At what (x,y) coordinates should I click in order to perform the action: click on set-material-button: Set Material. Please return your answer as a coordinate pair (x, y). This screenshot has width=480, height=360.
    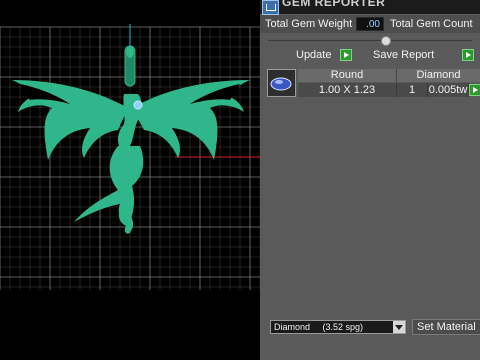
    Looking at the image, I should click on (446, 327).